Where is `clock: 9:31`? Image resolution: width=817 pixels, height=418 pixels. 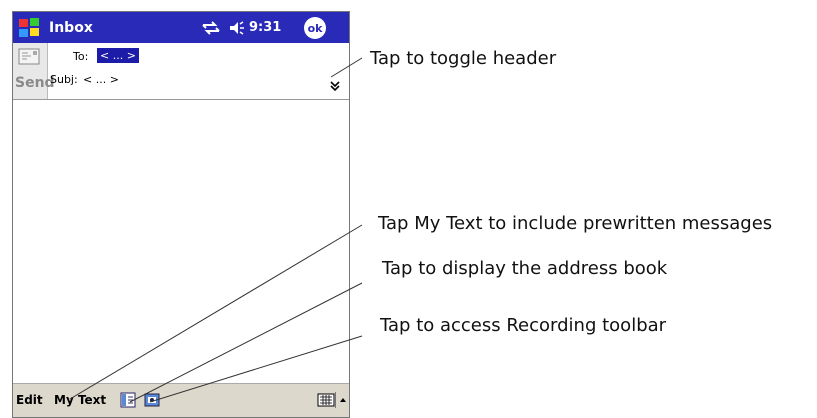
clock: 9:31 is located at coordinates (265, 27).